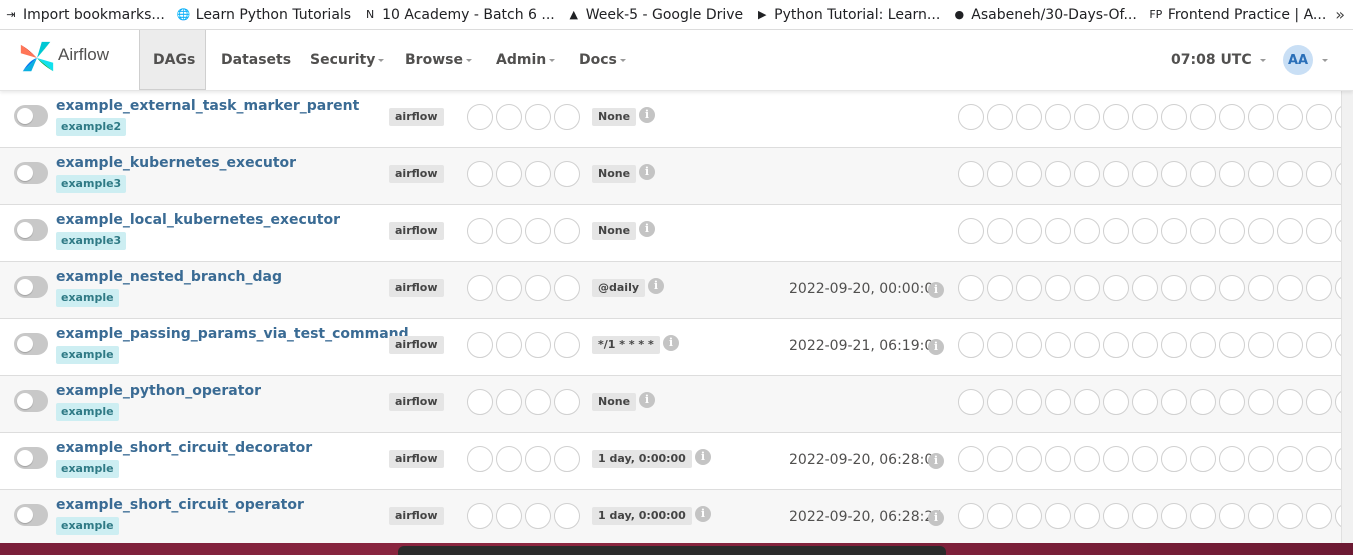  Describe the element at coordinates (63, 58) in the screenshot. I see `airflow-brand: Airflow` at that location.